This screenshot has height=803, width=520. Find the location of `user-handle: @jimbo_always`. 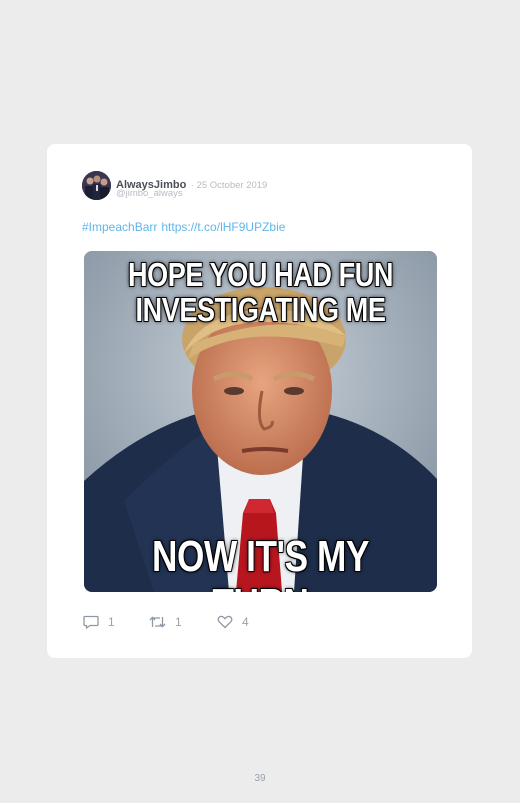

user-handle: @jimbo_always is located at coordinates (149, 193).